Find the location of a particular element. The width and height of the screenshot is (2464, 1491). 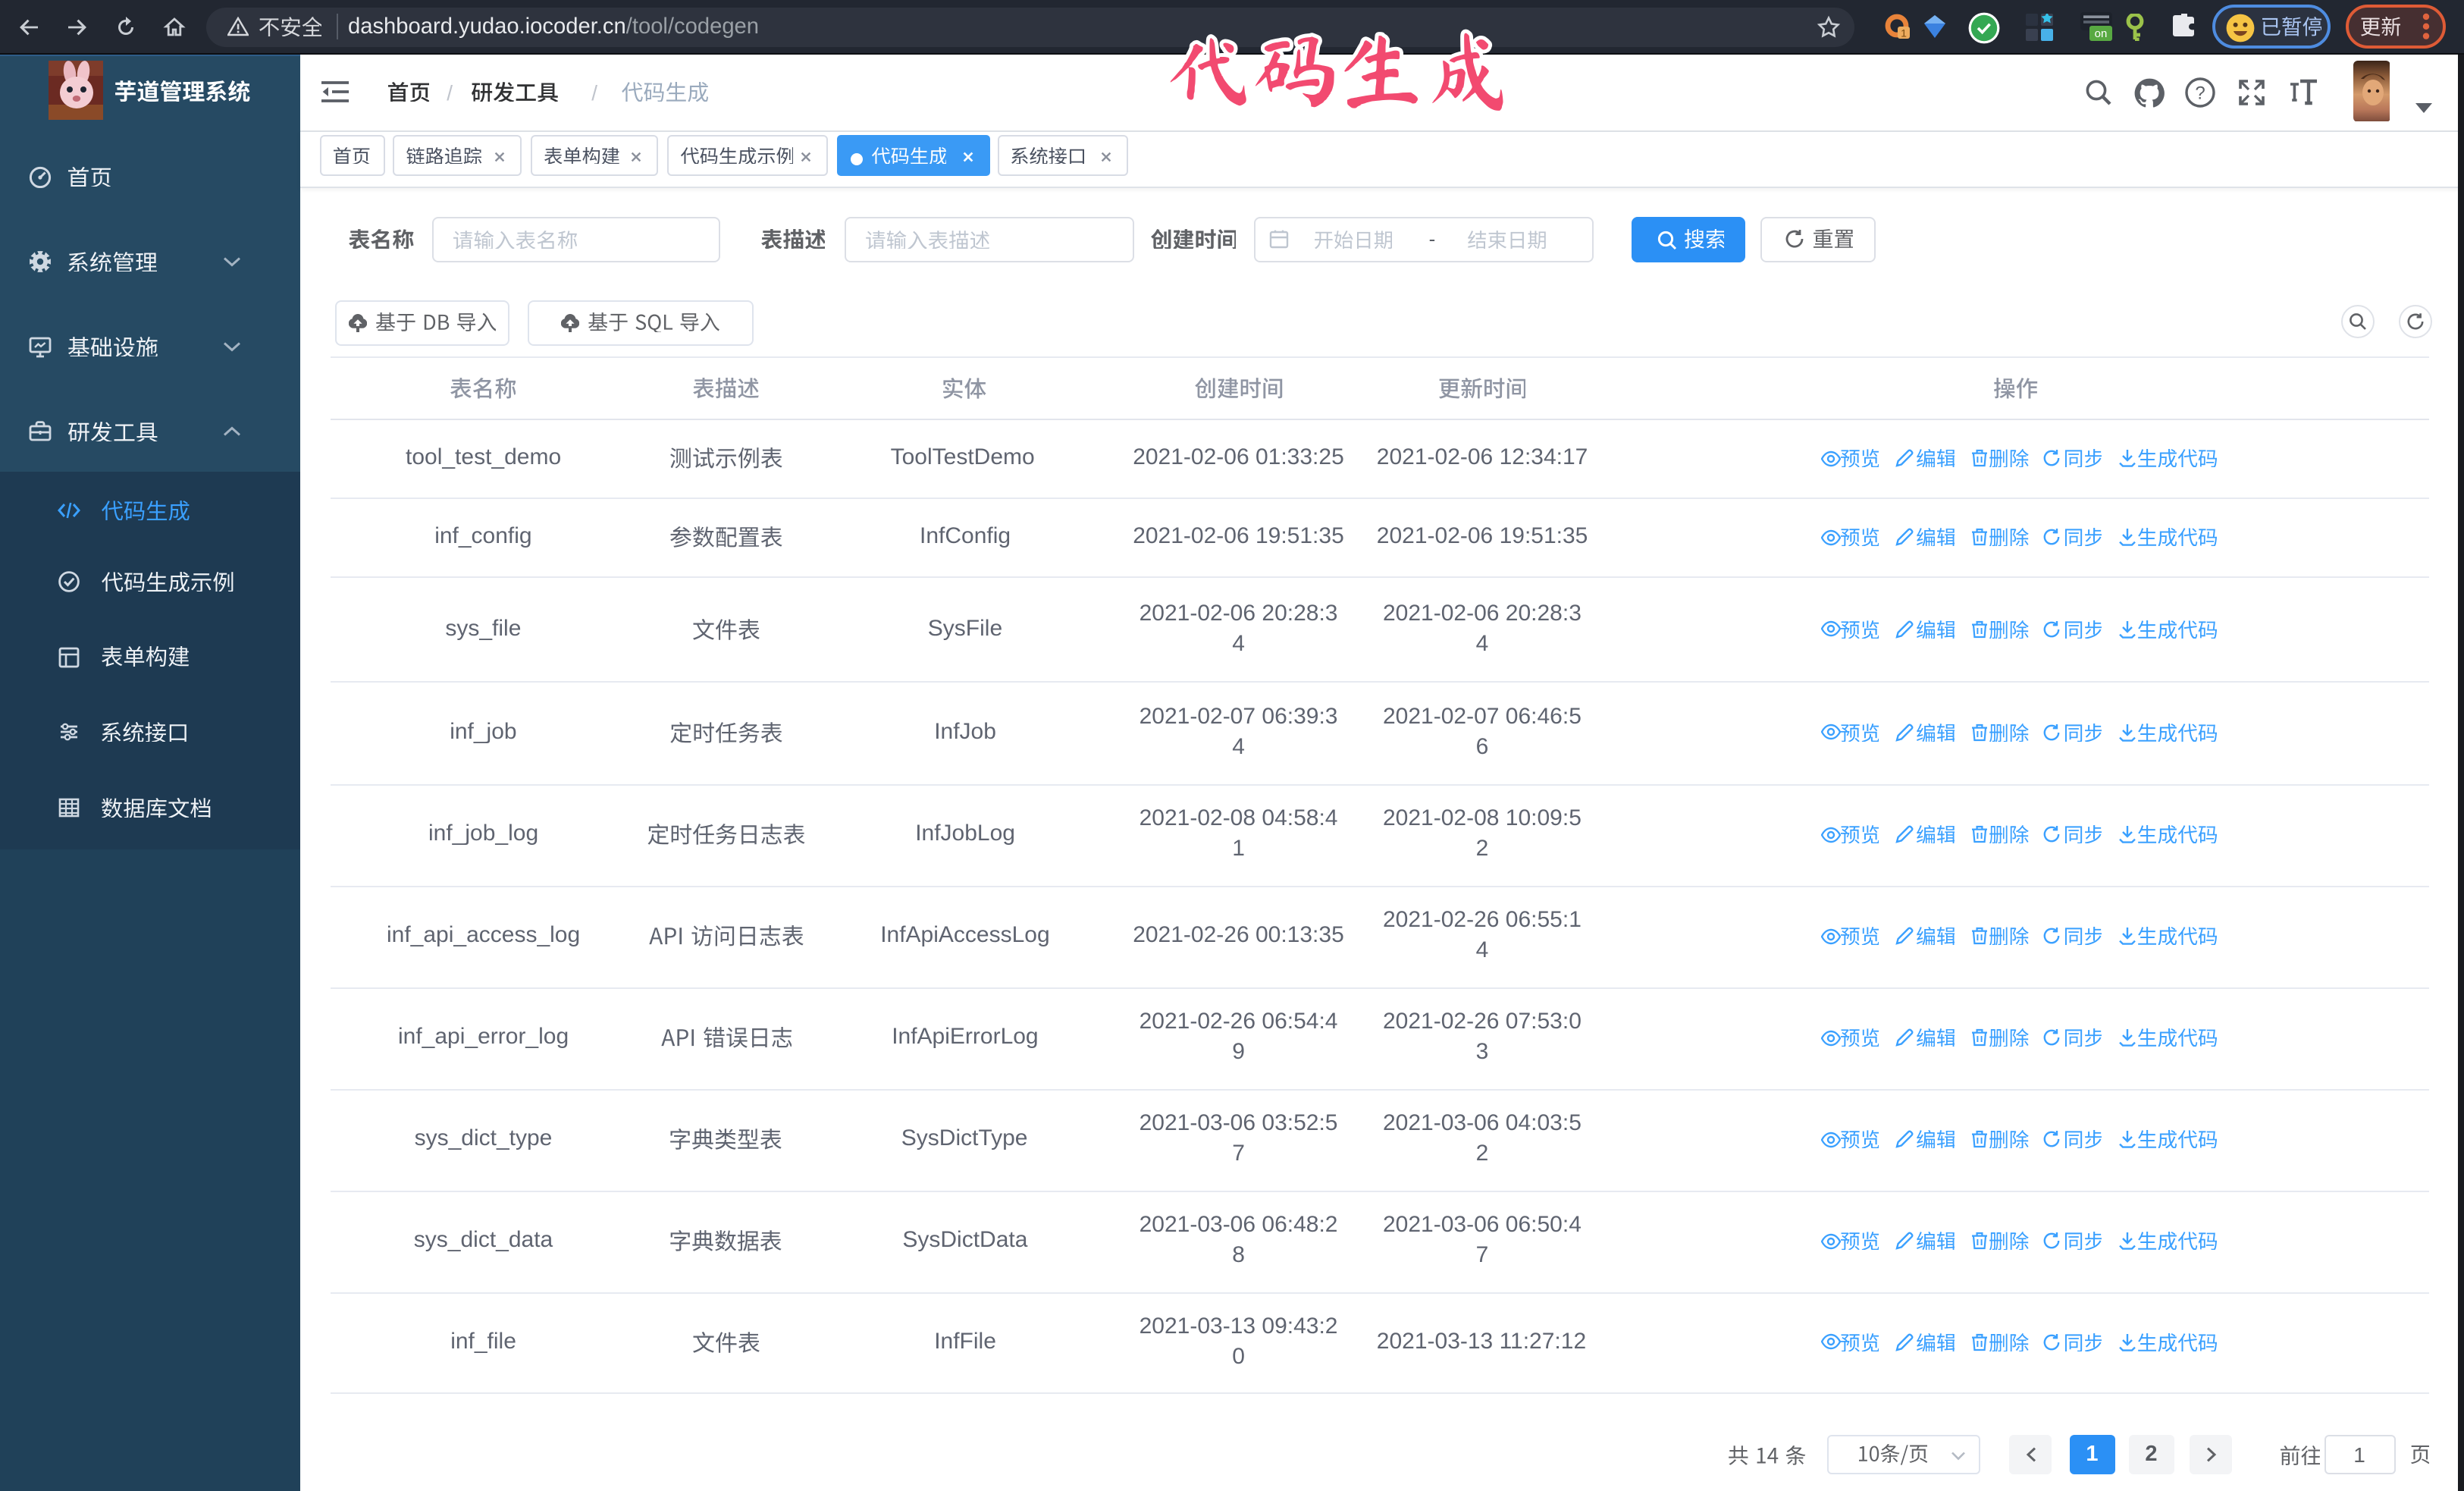

svg-text: 1 is located at coordinates (1904, 33).